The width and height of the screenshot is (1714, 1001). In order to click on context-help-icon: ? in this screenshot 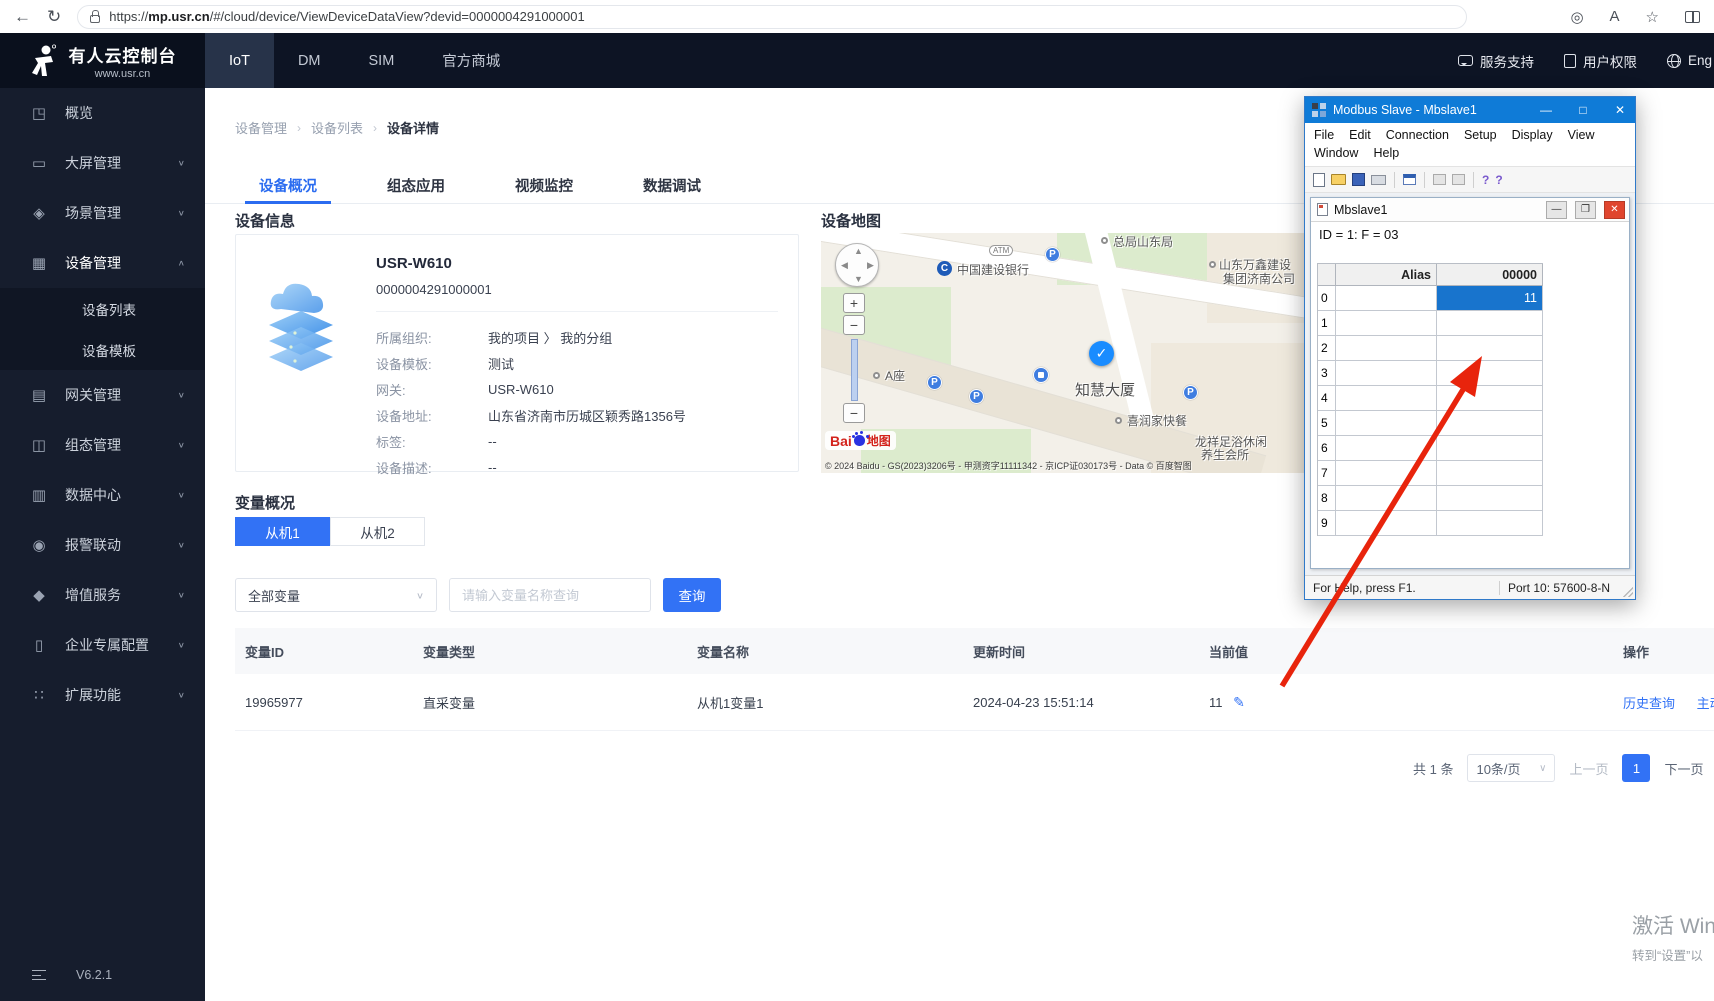, I will do `click(1498, 180)`.